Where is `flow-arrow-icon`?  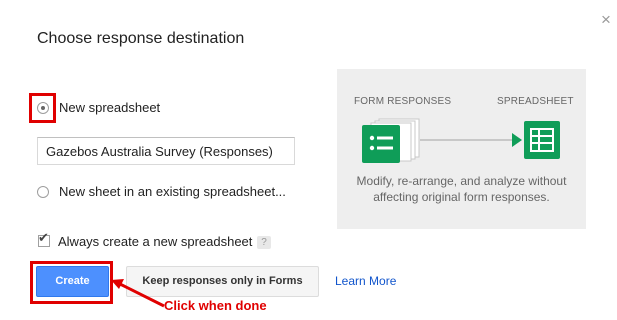 flow-arrow-icon is located at coordinates (517, 140).